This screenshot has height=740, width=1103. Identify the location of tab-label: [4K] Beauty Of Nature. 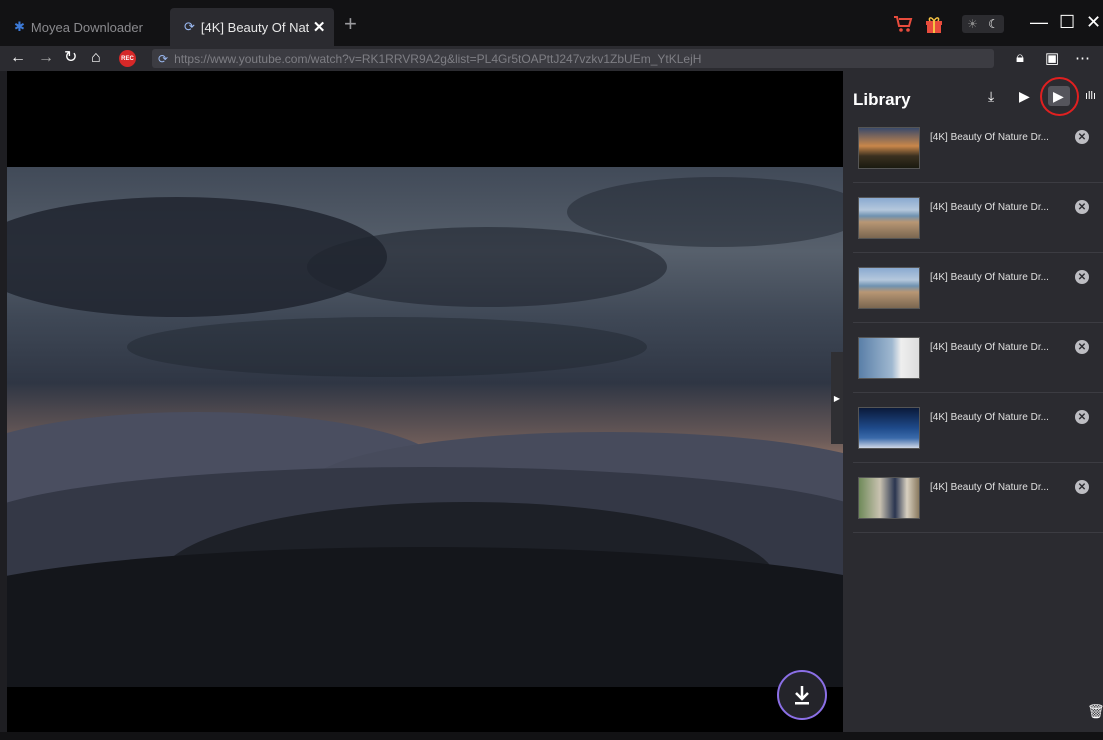
(254, 27).